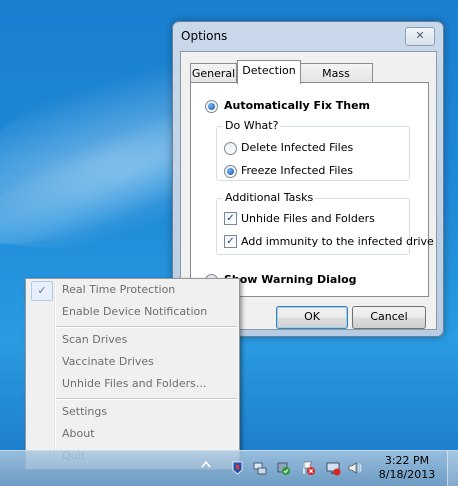 The image size is (458, 486). Describe the element at coordinates (132, 434) in the screenshot. I see `menu-item-about: About` at that location.